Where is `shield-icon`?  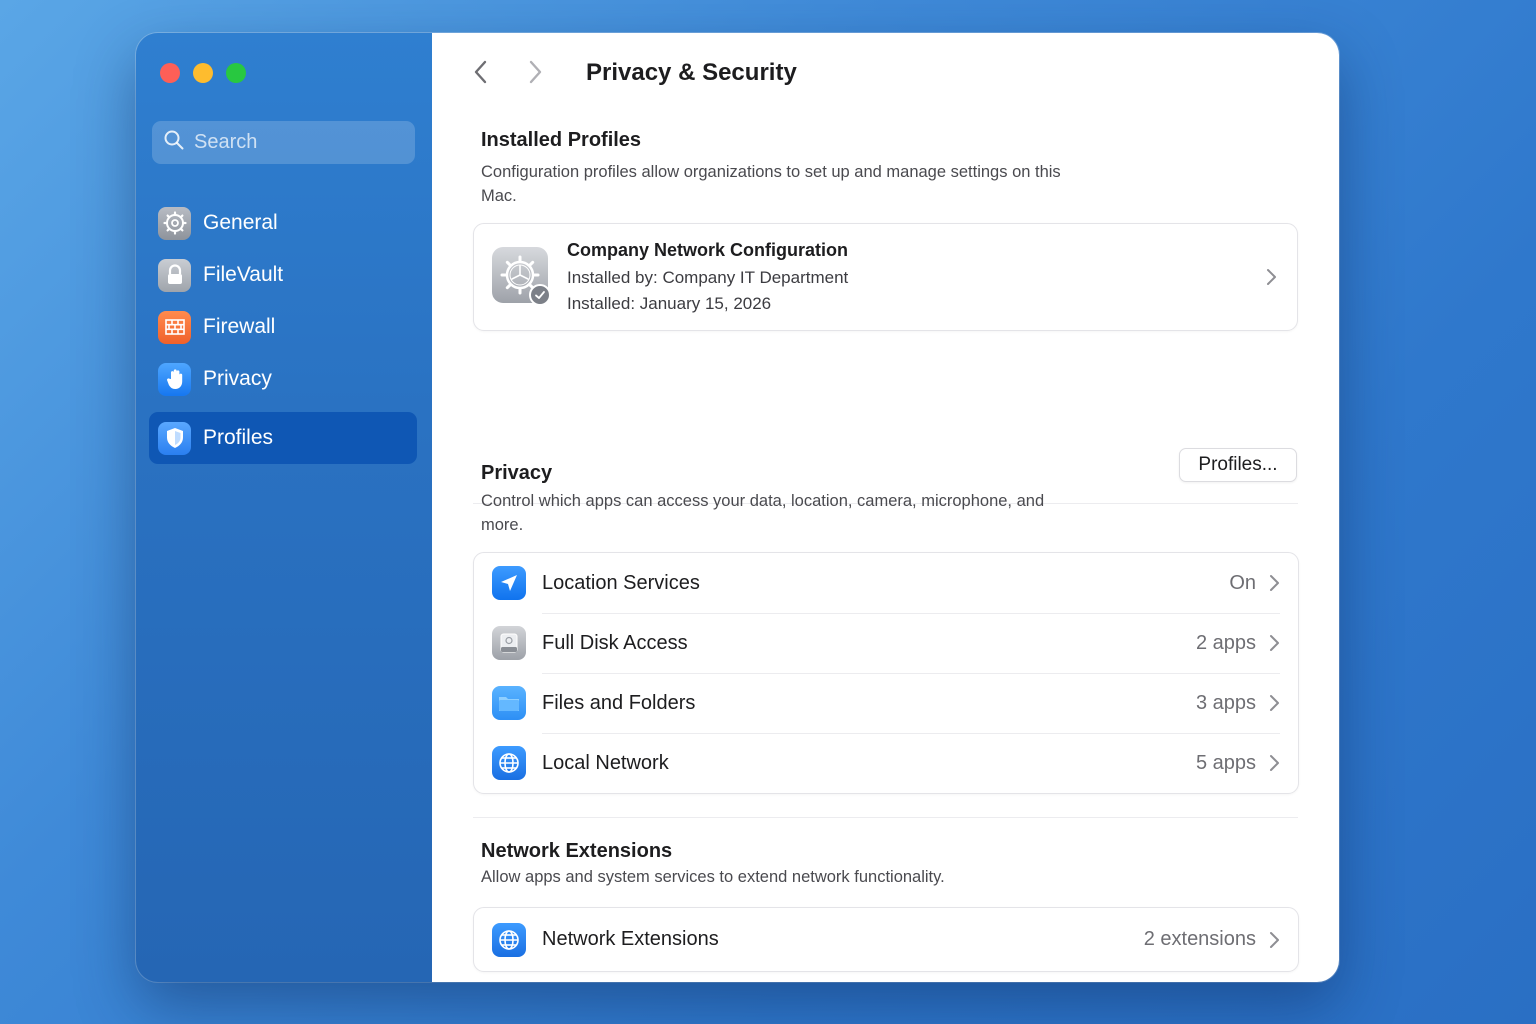 shield-icon is located at coordinates (174, 438).